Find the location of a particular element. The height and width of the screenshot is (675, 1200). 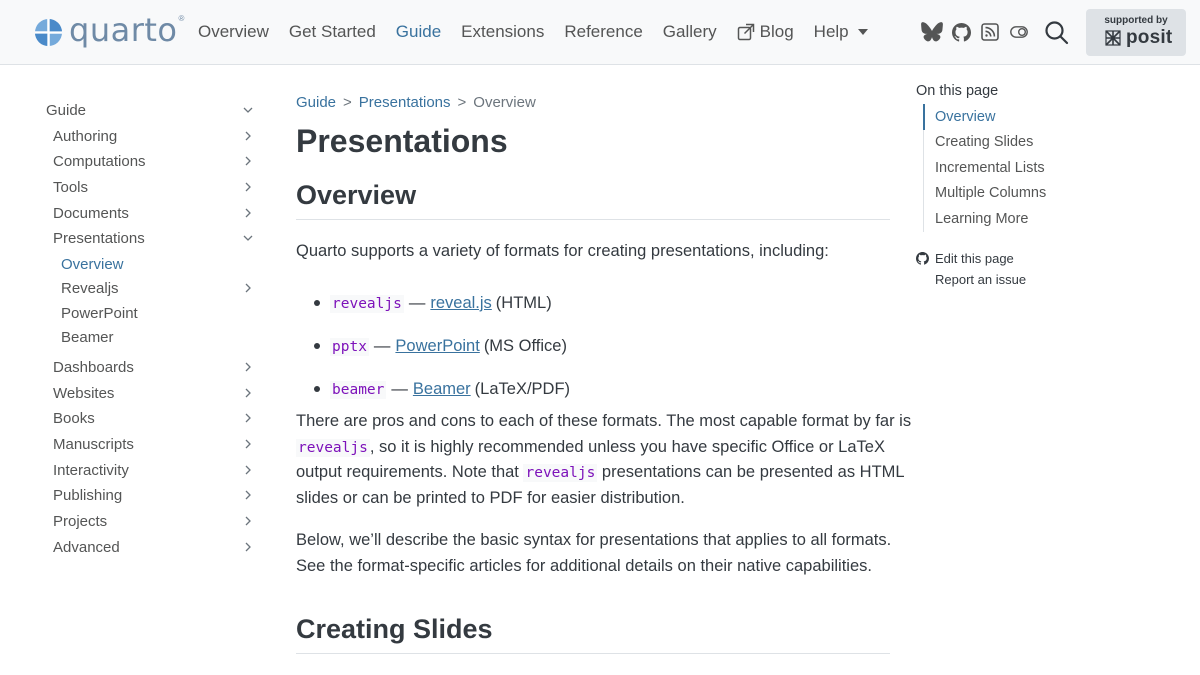

sidebar-item-documents: Documents is located at coordinates (135, 213).